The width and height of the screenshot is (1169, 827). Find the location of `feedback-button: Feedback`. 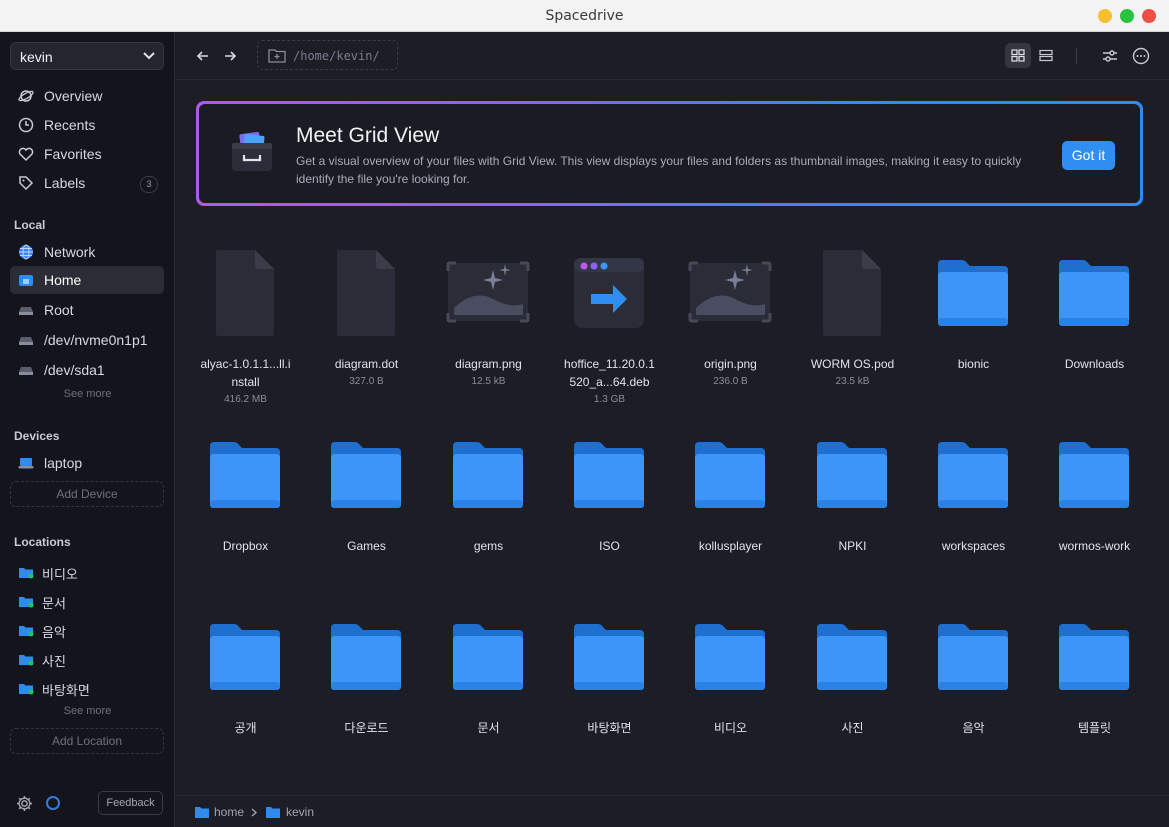

feedback-button: Feedback is located at coordinates (130, 803).